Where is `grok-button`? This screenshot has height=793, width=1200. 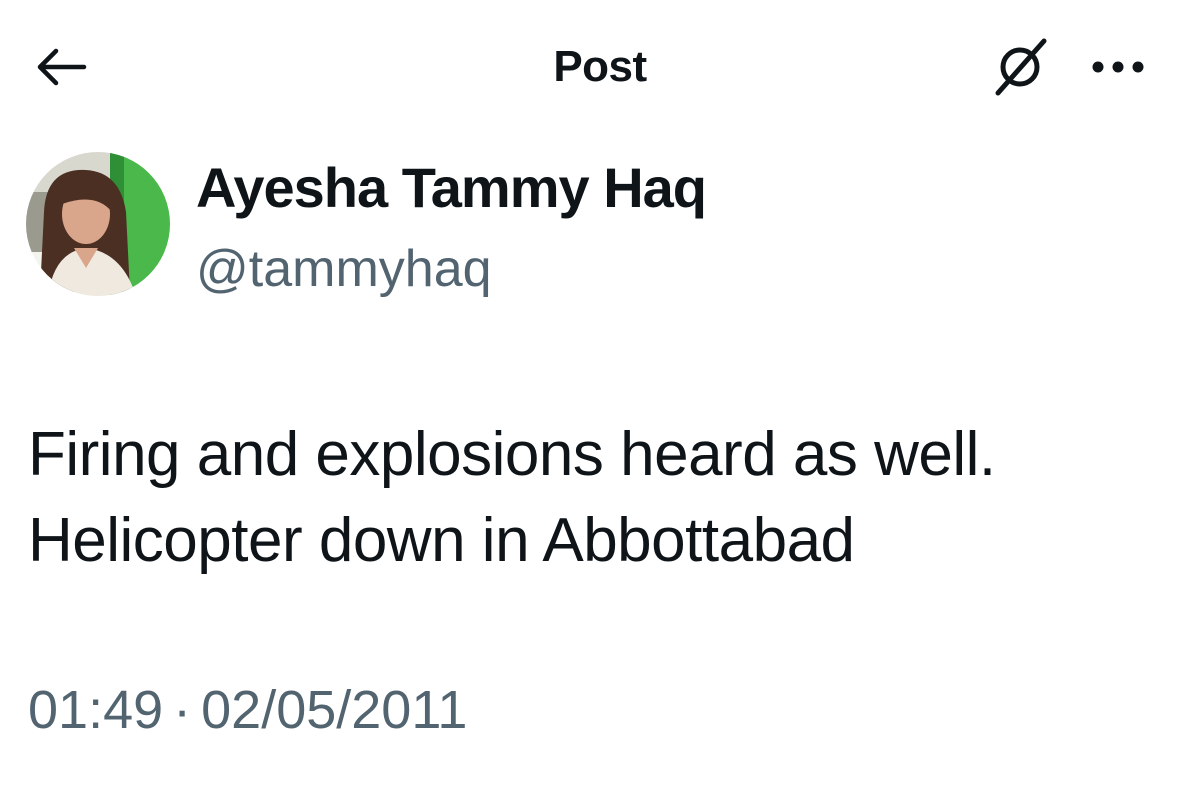
grok-button is located at coordinates (1020, 67).